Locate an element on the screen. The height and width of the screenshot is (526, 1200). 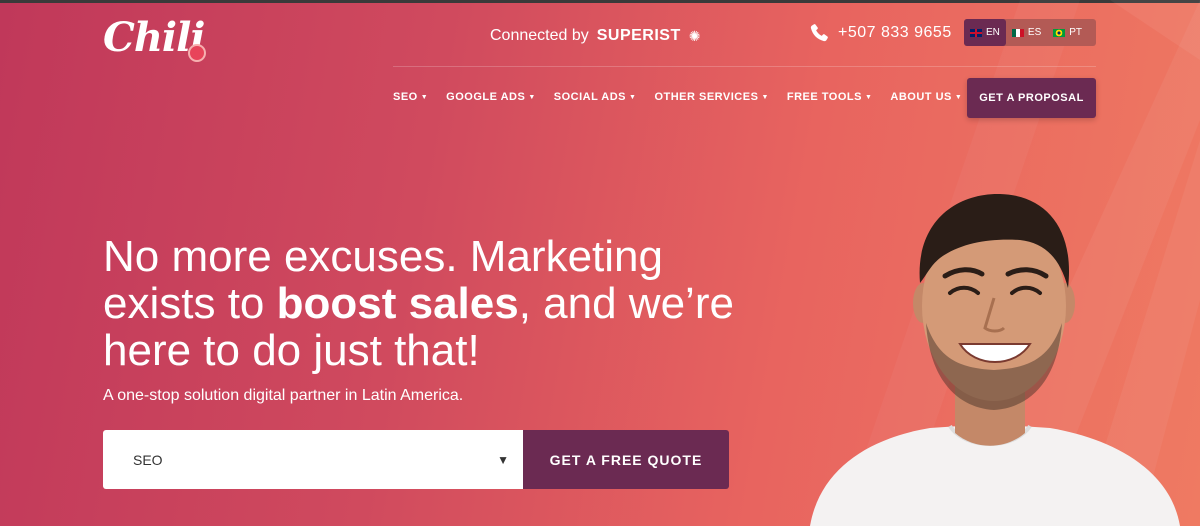
quote-form: SEO ▼ GET A FREE QUOTE is located at coordinates (416, 459).